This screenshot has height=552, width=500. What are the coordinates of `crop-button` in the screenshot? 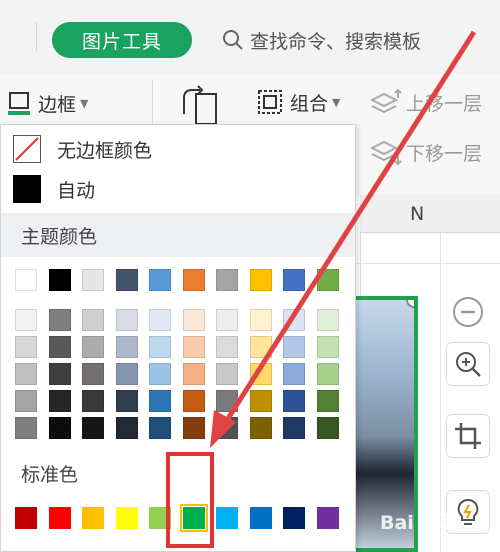 It's located at (468, 436).